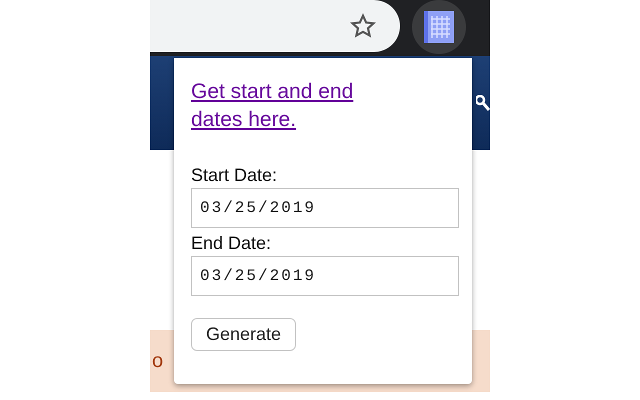 The image size is (640, 400). I want to click on field-label: Start Date:, so click(234, 175).